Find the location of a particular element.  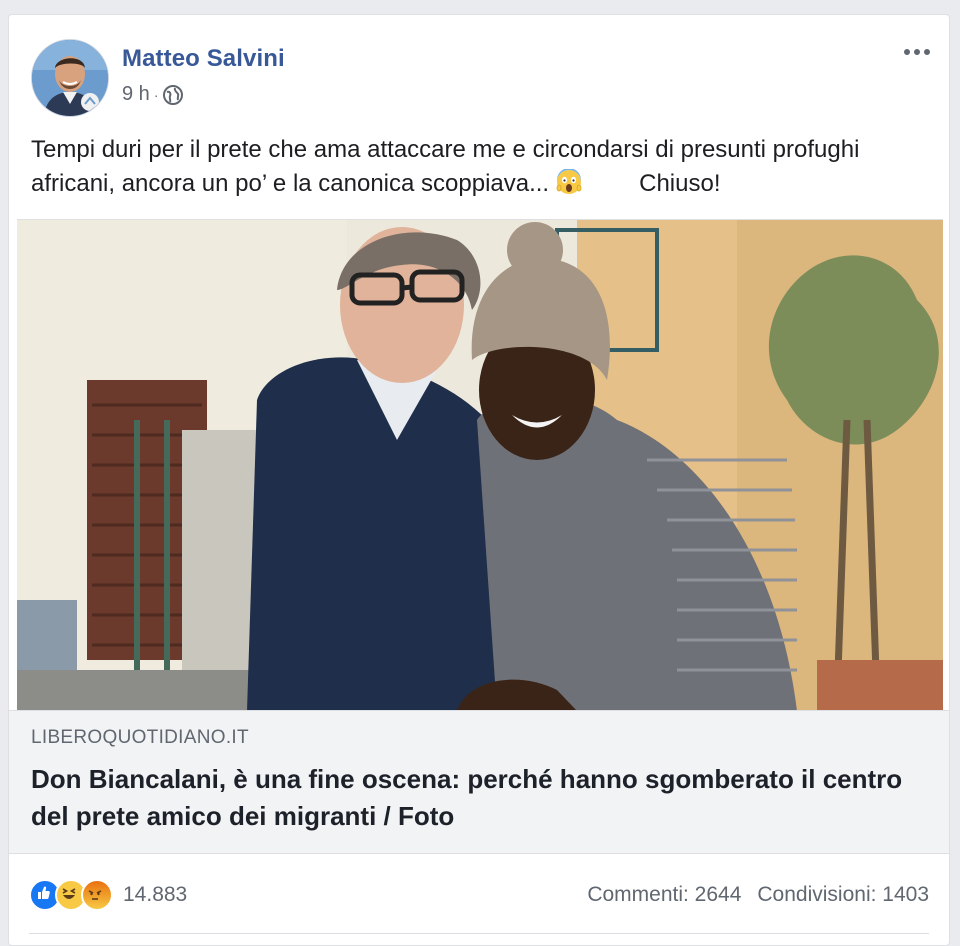

angry-icon is located at coordinates (97, 895).